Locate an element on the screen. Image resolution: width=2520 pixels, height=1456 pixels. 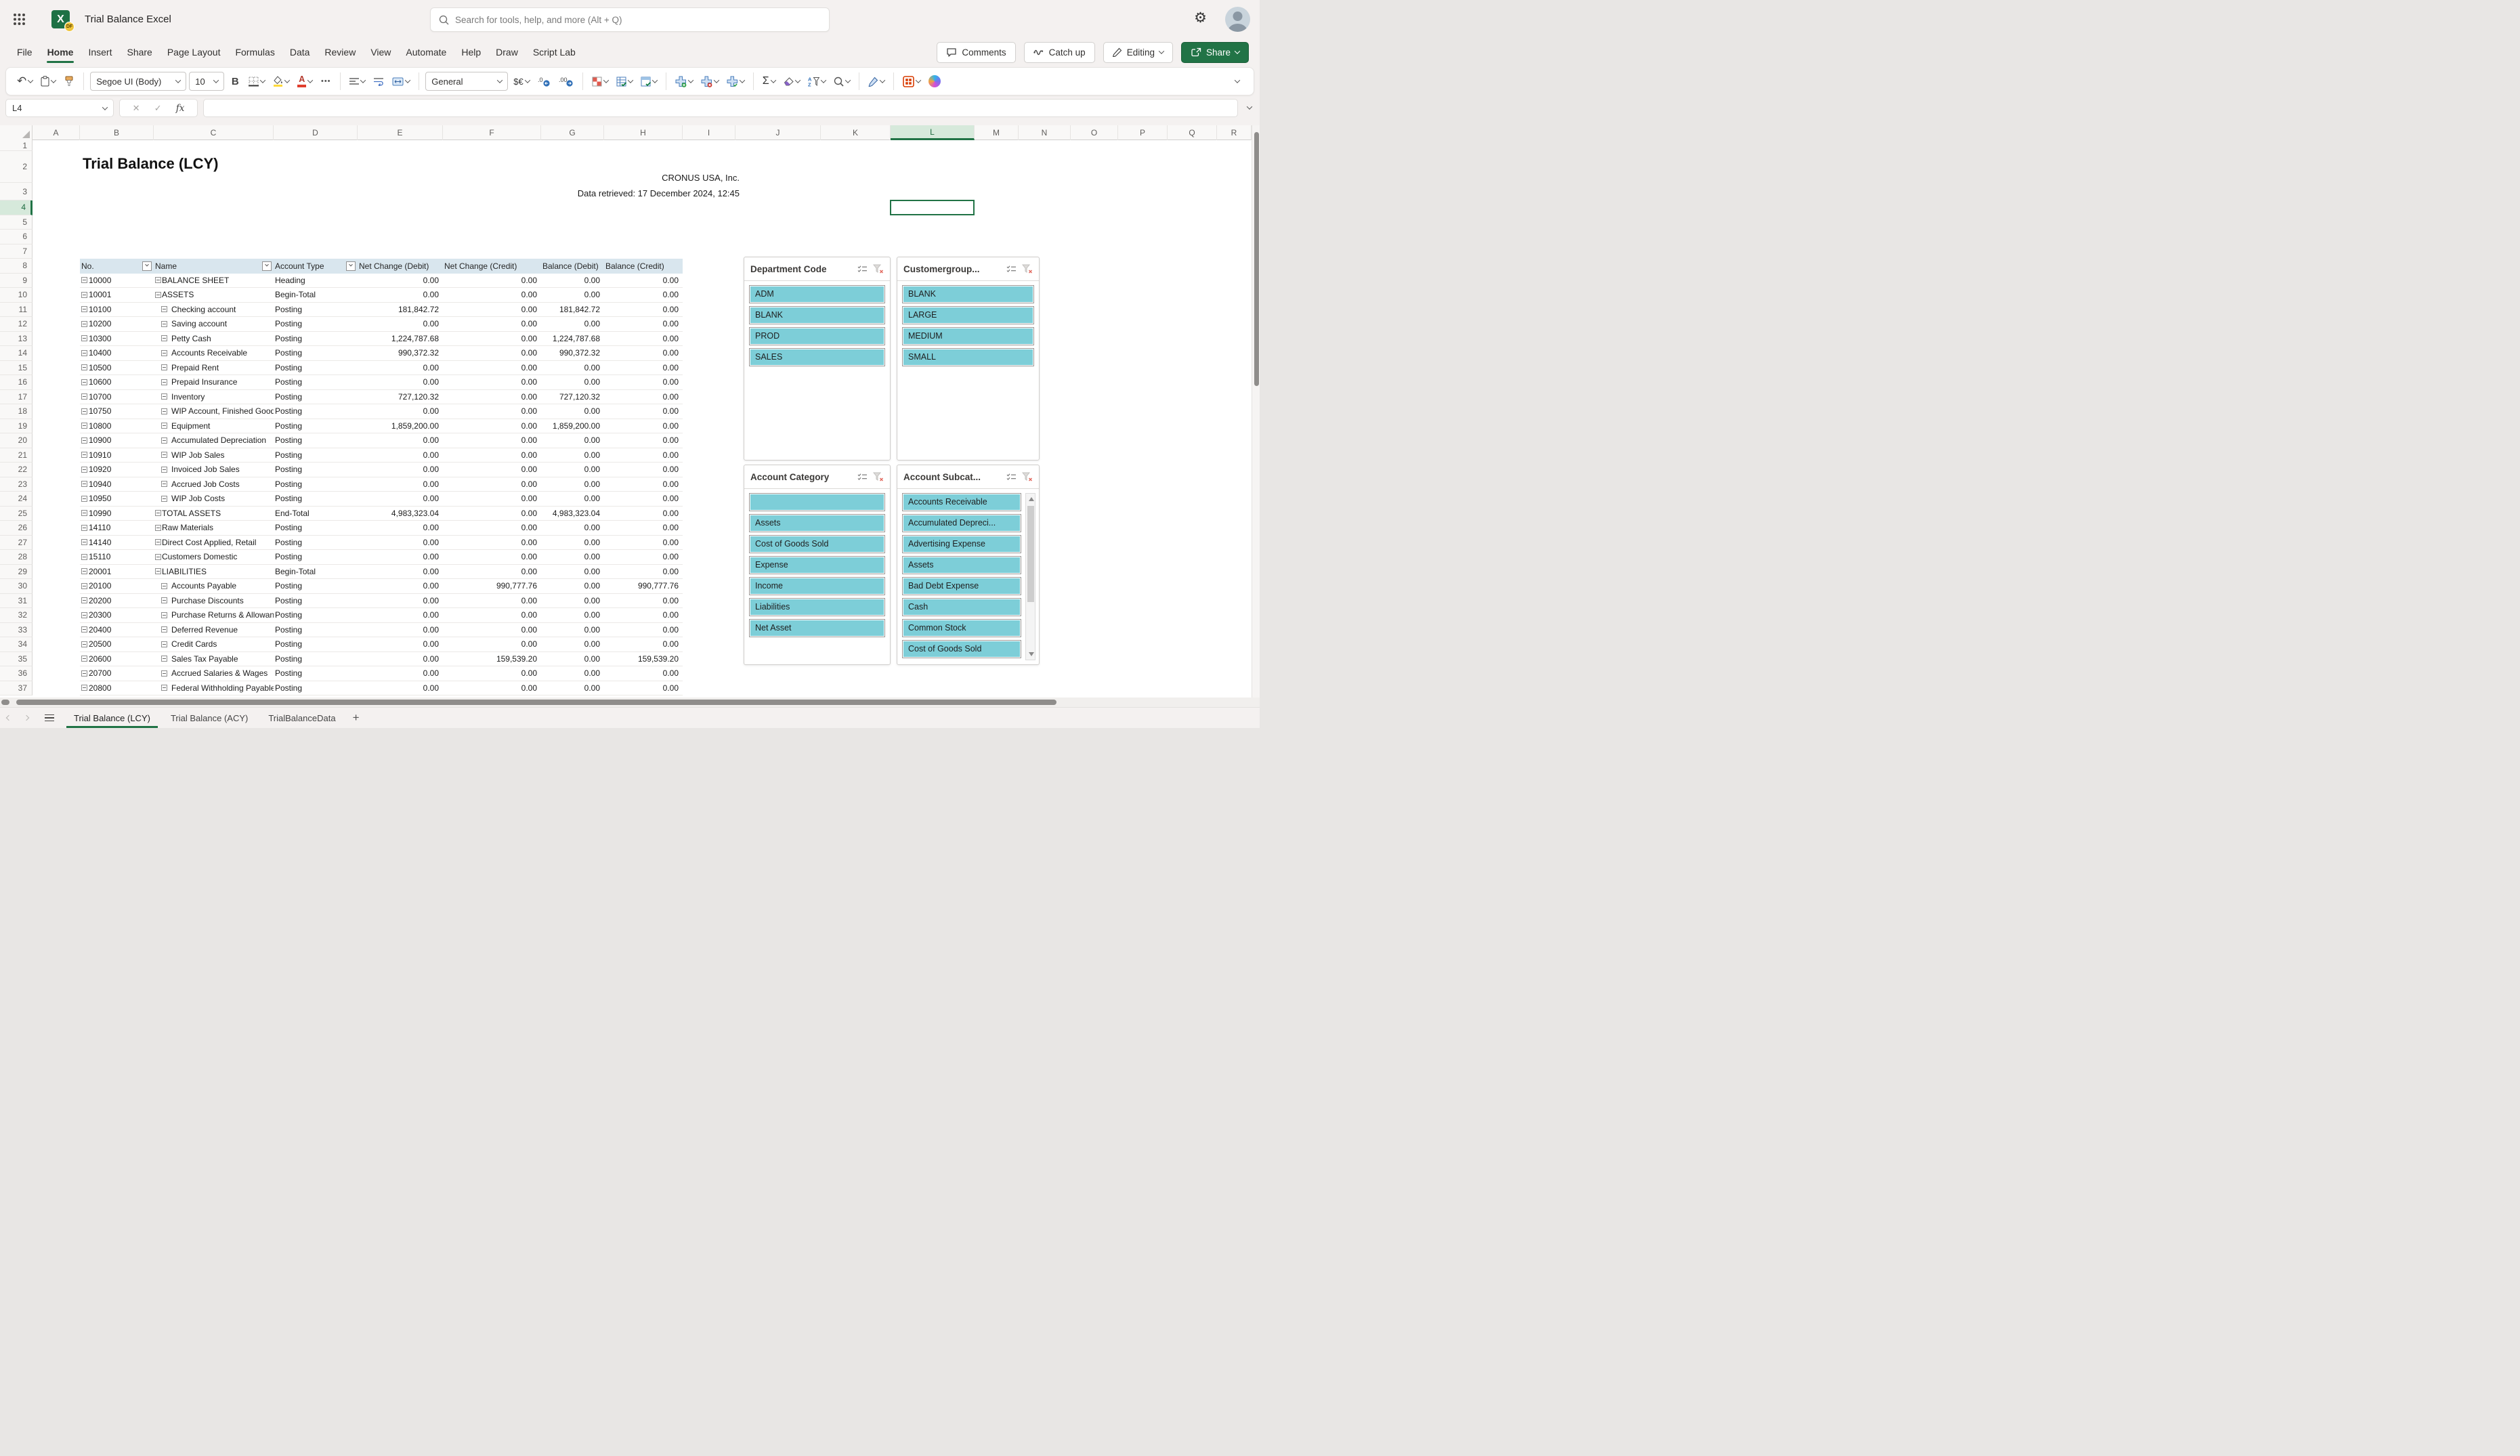
row-header-8: 8 is located at coordinates (16, 266).